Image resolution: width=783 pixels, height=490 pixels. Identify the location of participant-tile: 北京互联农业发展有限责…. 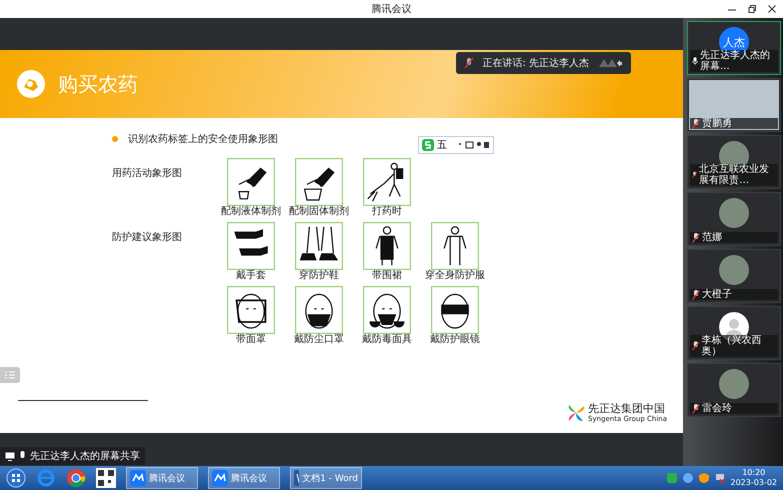
(734, 162).